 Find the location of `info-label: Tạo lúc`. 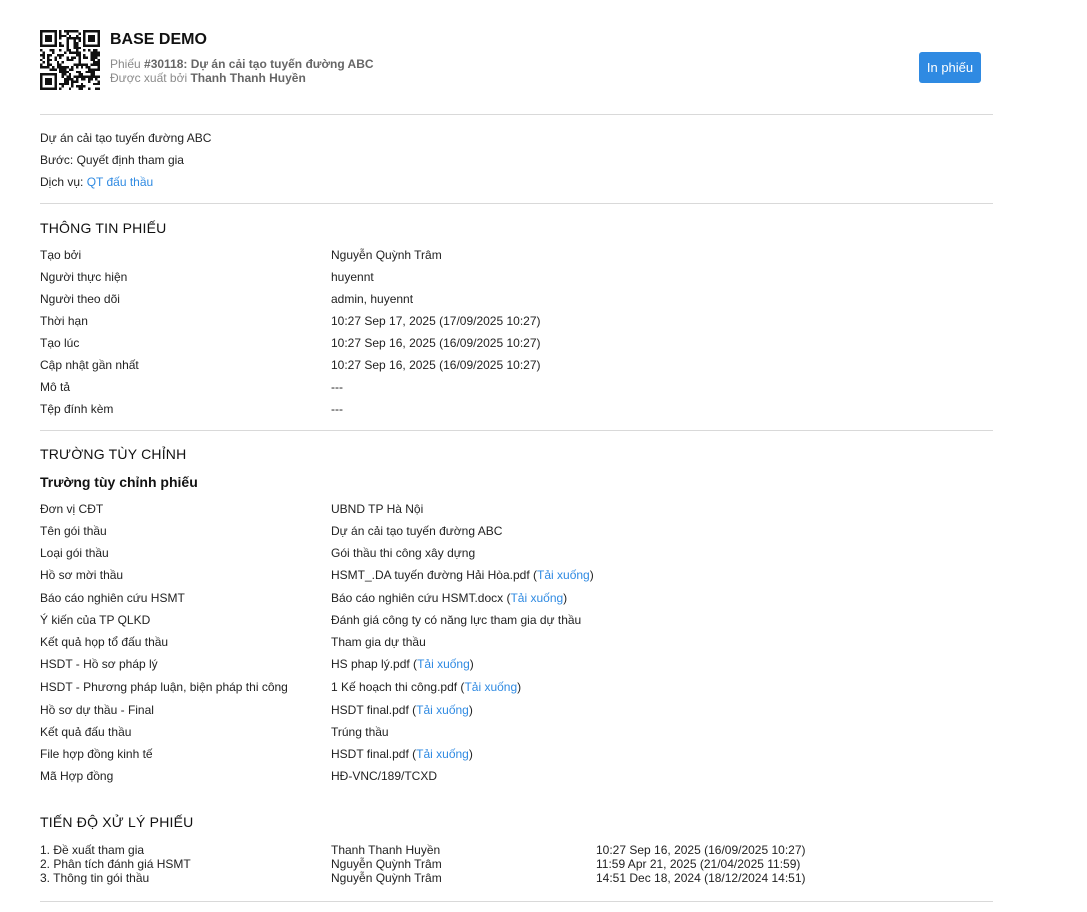

info-label: Tạo lúc is located at coordinates (60, 343).